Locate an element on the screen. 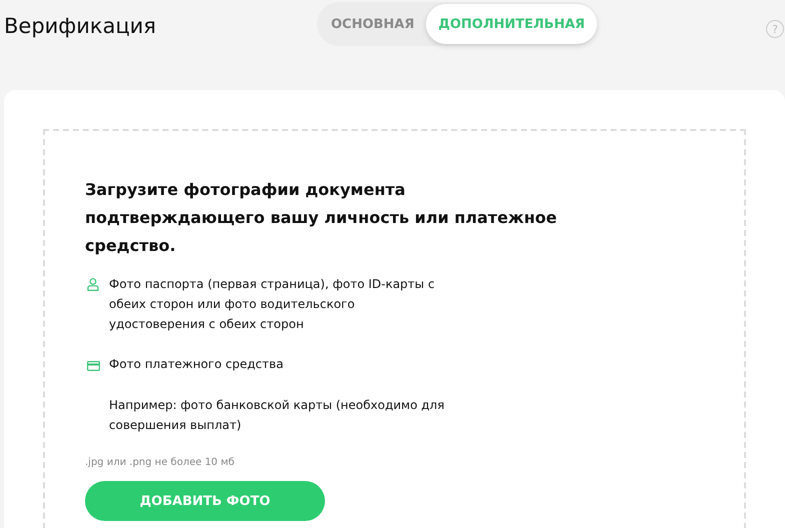  person-icon is located at coordinates (93, 284).